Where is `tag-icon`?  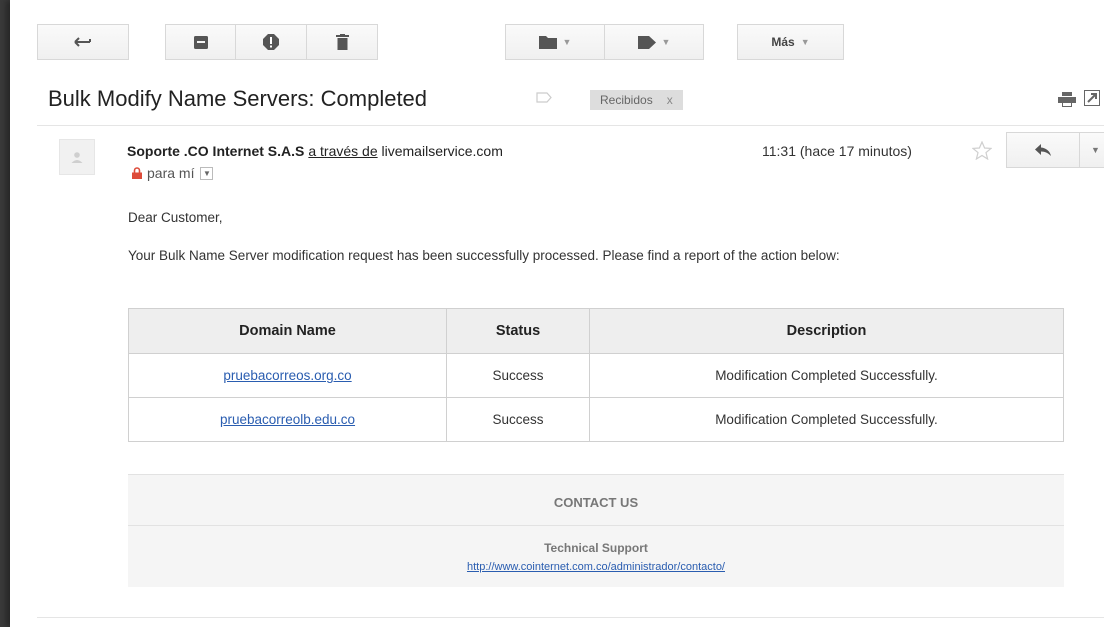 tag-icon is located at coordinates (646, 42).